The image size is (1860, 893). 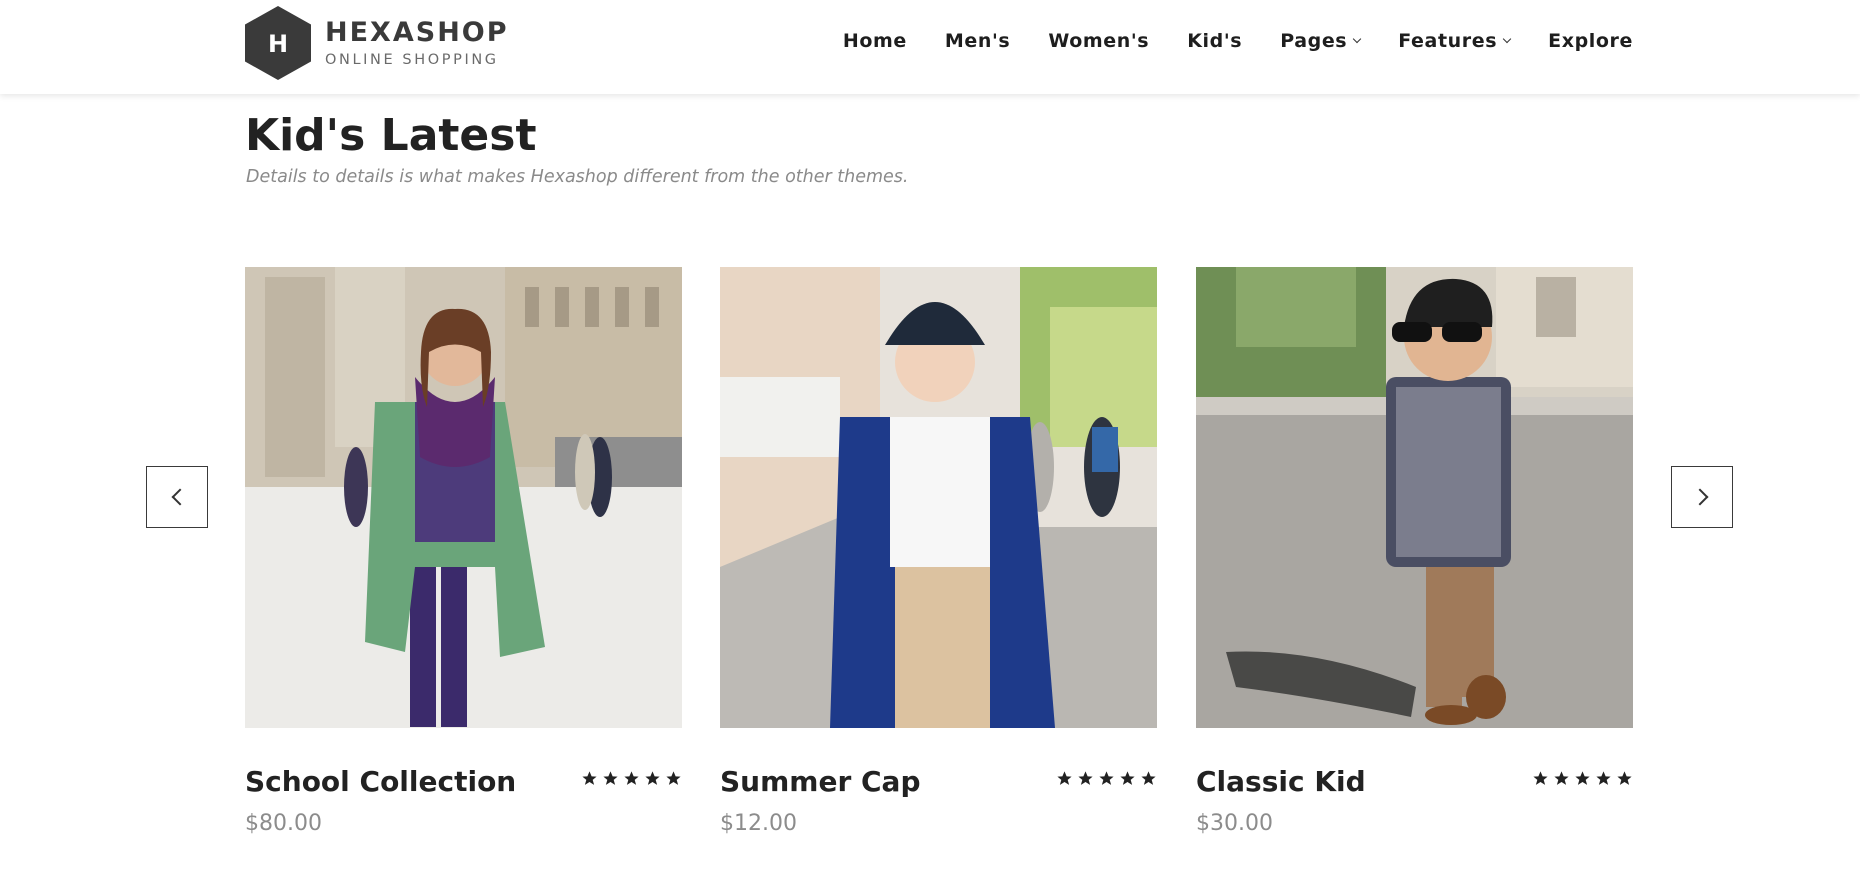 I want to click on product-price: $30.00, so click(x=1234, y=823).